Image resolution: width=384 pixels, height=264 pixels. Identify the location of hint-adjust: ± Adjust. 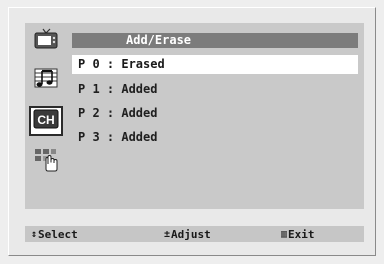
(187, 234).